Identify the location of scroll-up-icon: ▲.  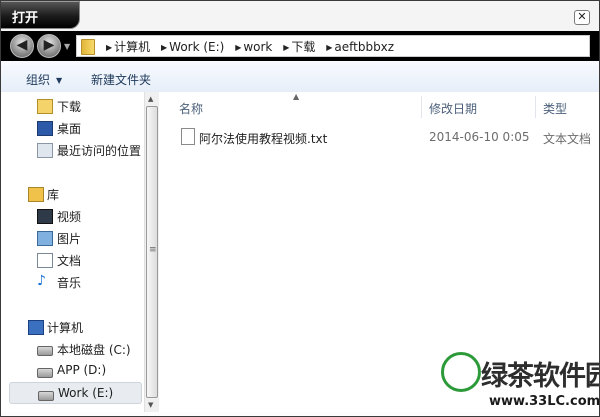
(150, 99).